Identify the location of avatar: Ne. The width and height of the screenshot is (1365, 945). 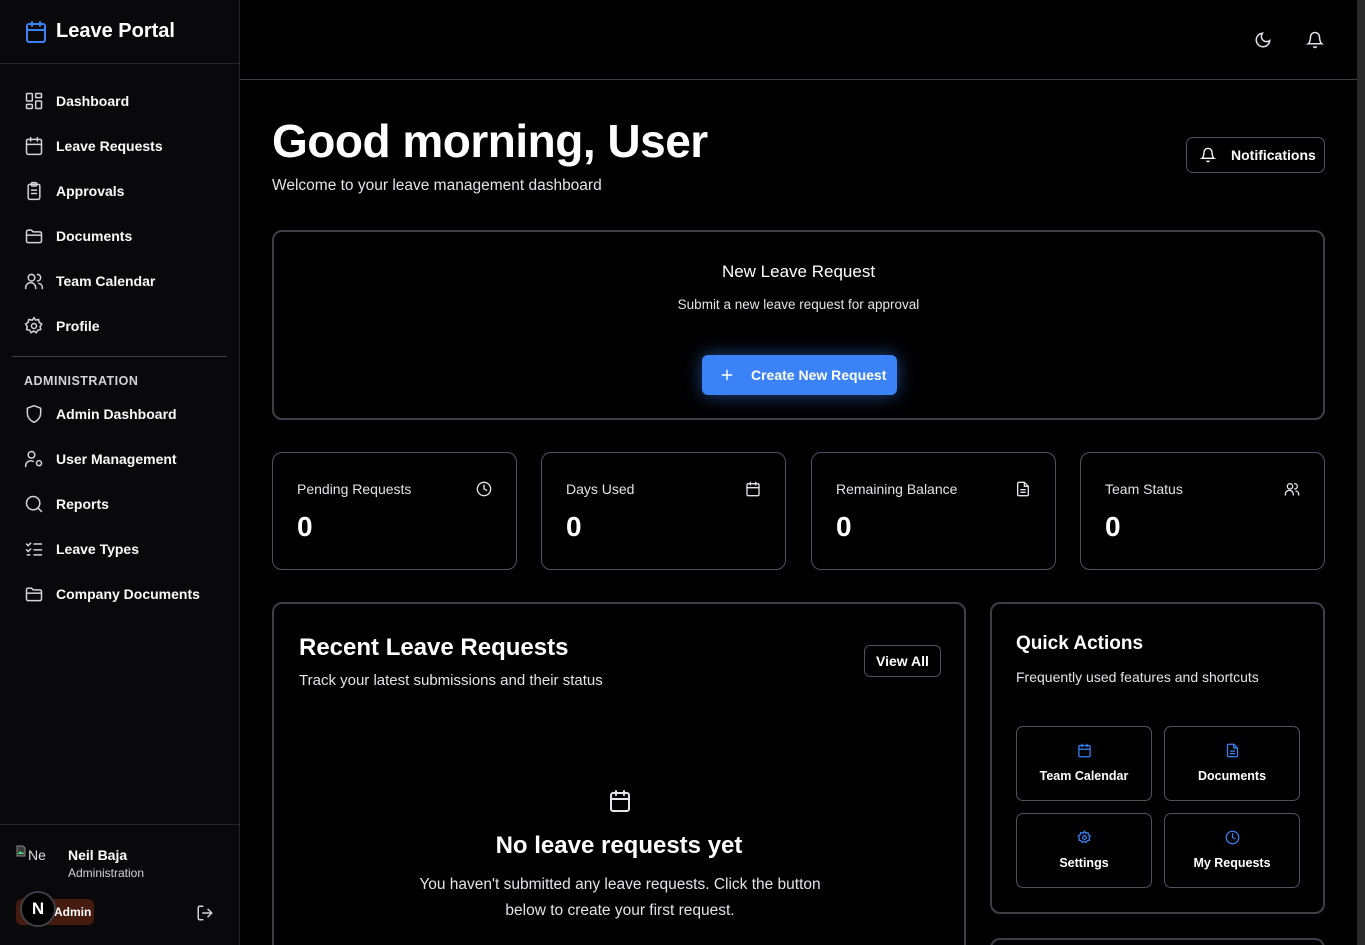
(36, 865).